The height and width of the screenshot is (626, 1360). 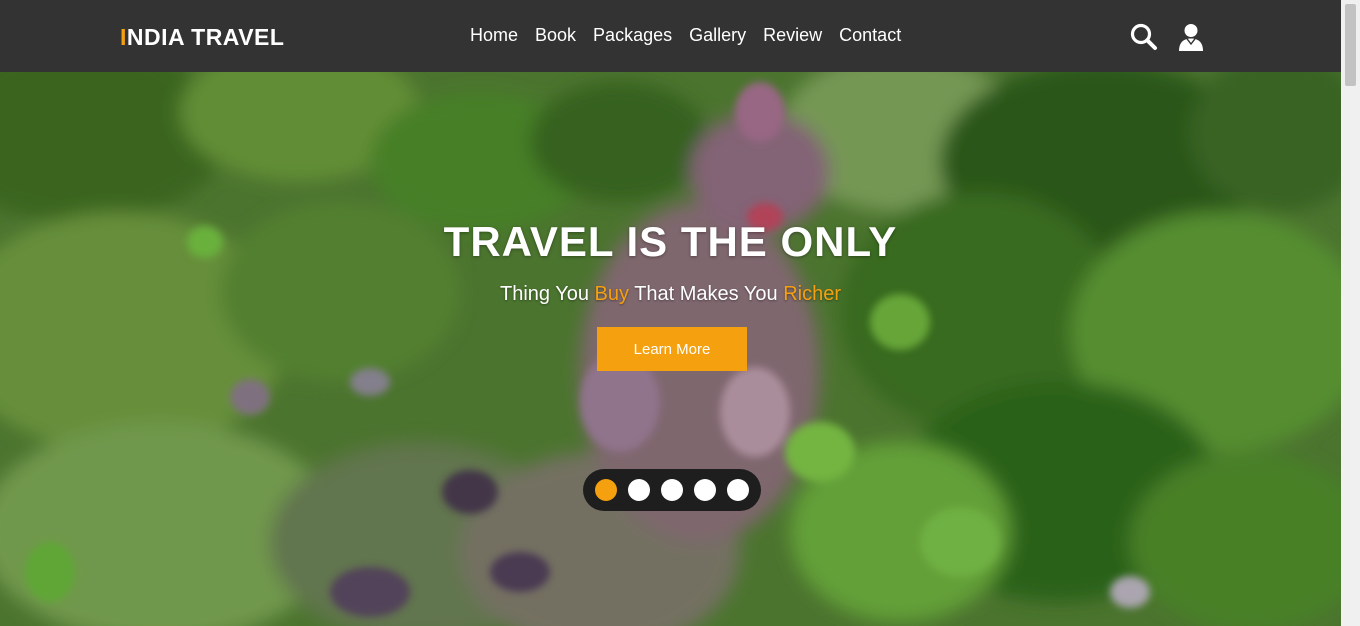 What do you see at coordinates (123, 37) in the screenshot?
I see `logo-accent-letter: I` at bounding box center [123, 37].